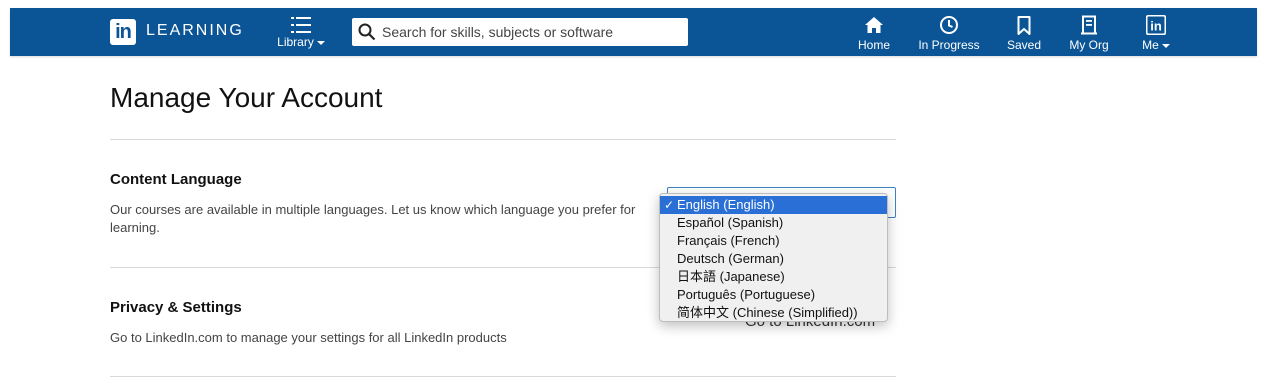 Image resolution: width=1272 pixels, height=392 pixels. I want to click on svg-text: in, so click(1156, 26).